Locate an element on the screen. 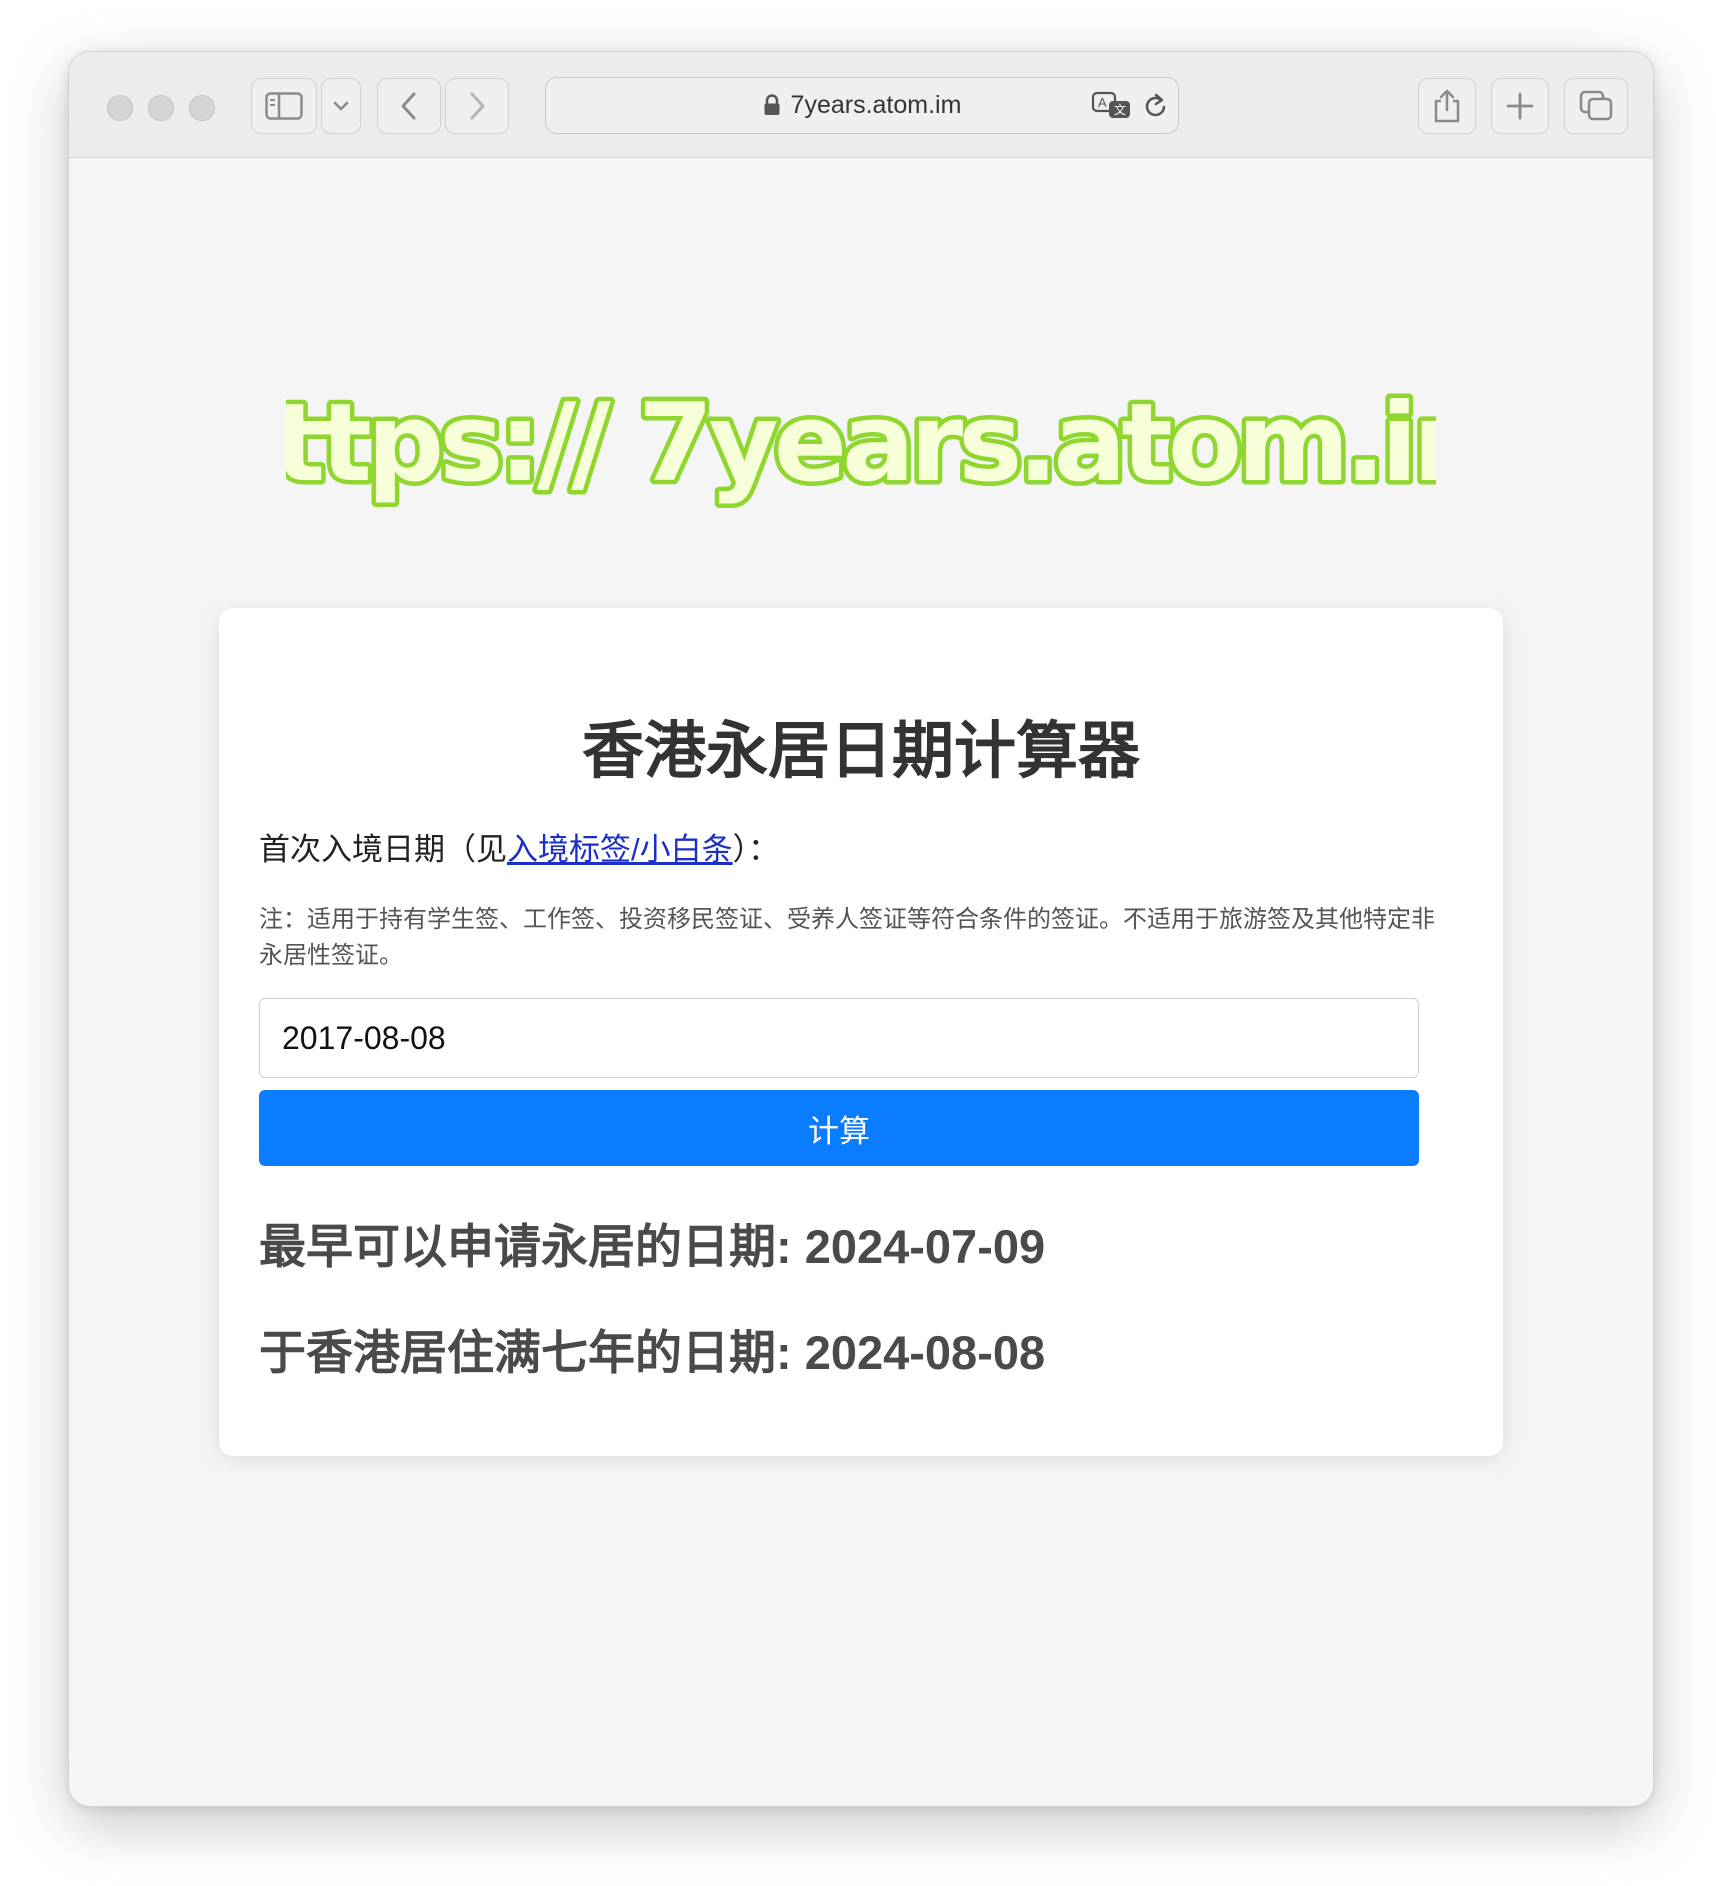 The width and height of the screenshot is (1716, 1886). svg-text: A is located at coordinates (1102, 102).